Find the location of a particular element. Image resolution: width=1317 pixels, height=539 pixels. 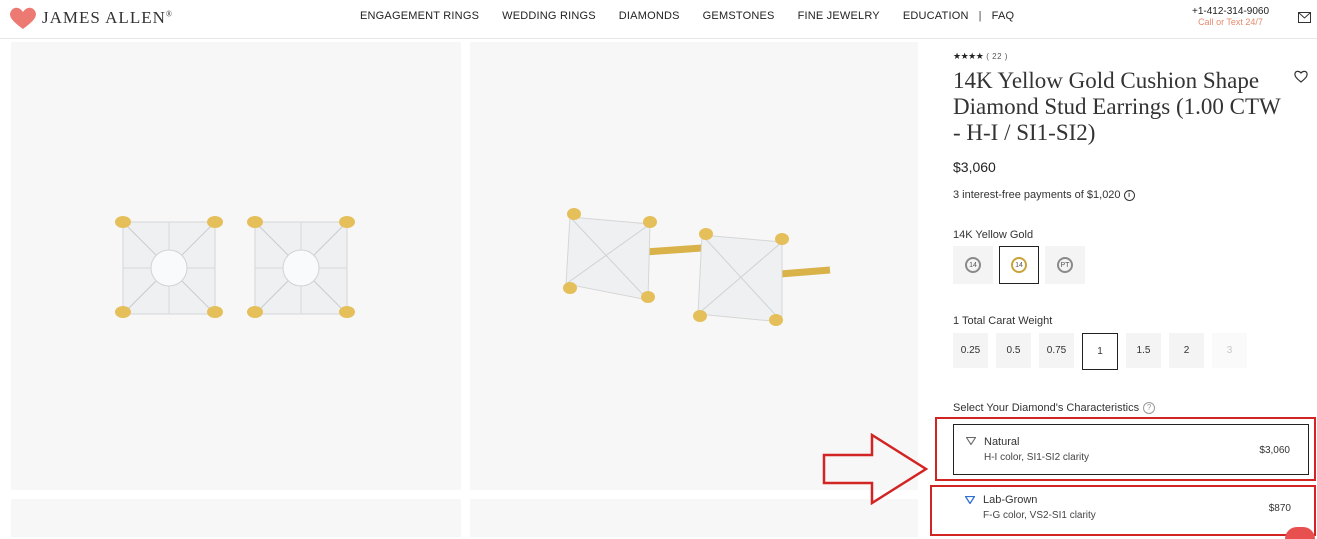

nav-wedding-rings: WEDDING RINGS is located at coordinates (549, 16).